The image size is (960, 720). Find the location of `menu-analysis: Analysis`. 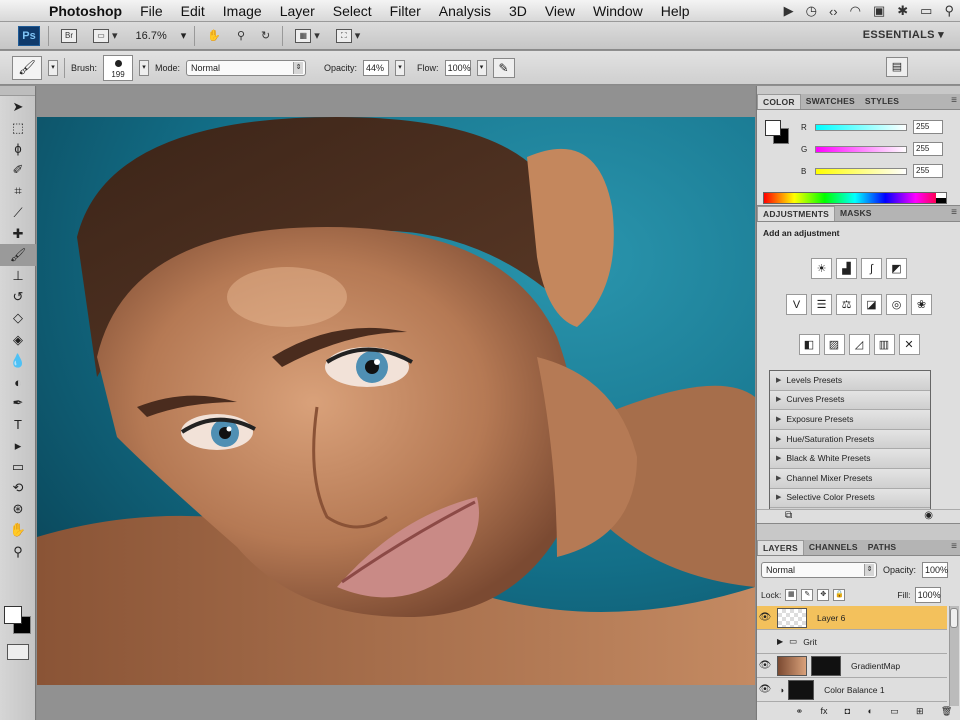

menu-analysis: Analysis is located at coordinates (465, 11).